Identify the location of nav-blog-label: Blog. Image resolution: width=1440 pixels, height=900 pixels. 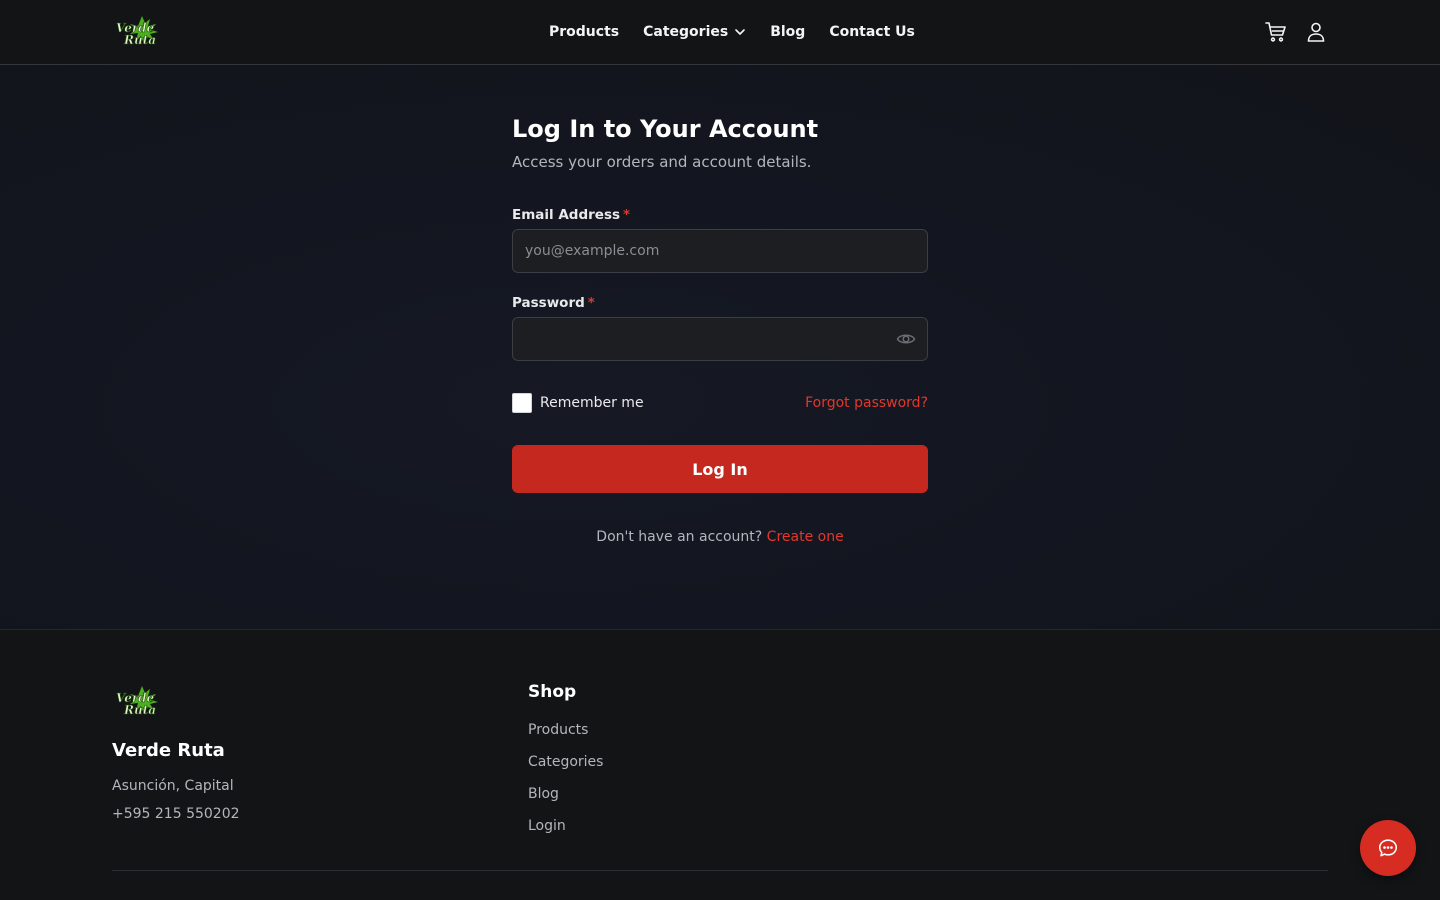
(788, 32).